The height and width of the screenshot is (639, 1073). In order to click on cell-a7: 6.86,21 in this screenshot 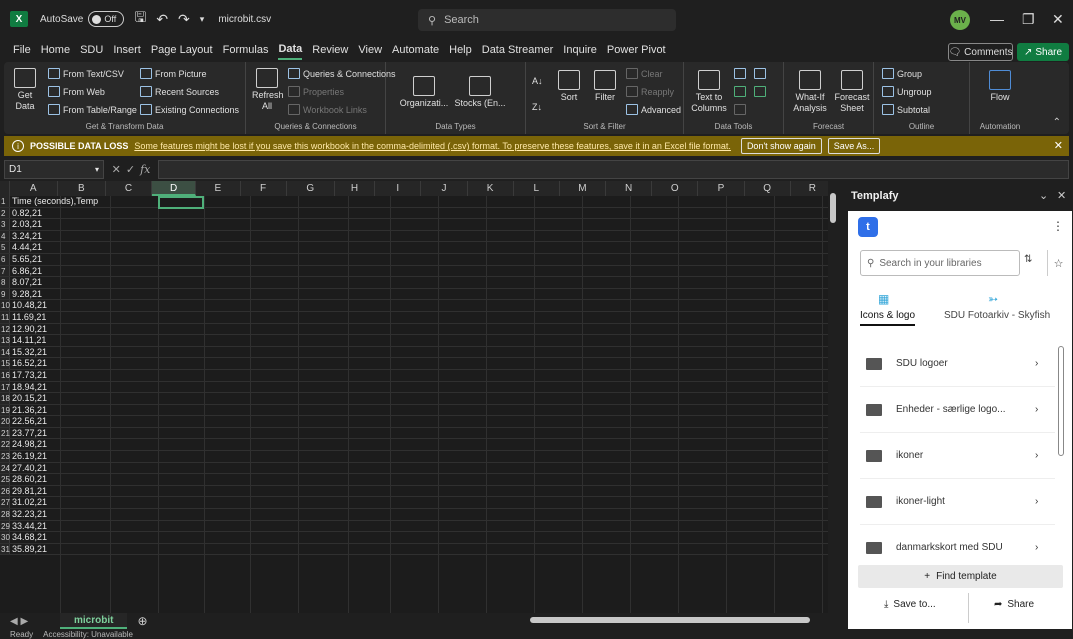, I will do `click(26, 271)`.